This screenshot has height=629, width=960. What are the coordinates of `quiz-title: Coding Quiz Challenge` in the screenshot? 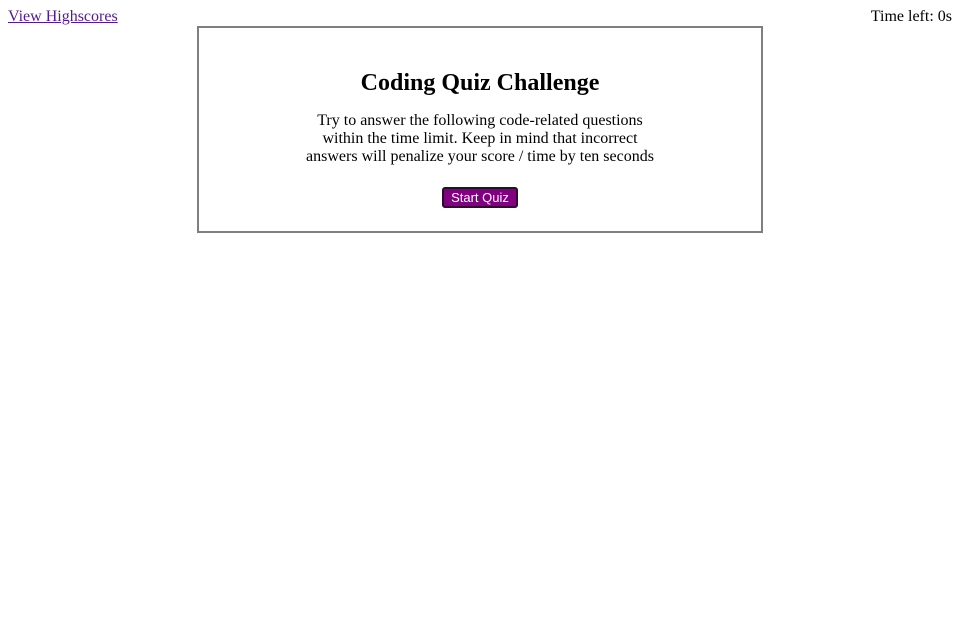 It's located at (480, 83).